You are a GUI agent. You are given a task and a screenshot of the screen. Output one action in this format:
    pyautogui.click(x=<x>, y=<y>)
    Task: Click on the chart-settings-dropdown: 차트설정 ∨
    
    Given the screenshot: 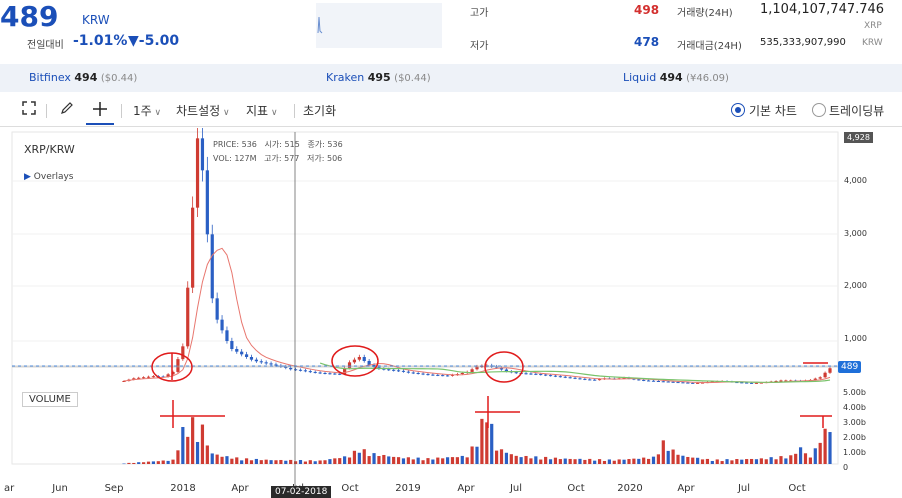 What is the action you would take?
    pyautogui.click(x=203, y=110)
    